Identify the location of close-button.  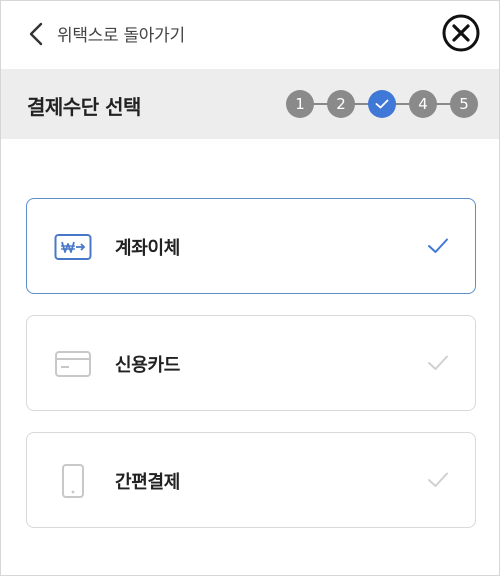
(461, 33).